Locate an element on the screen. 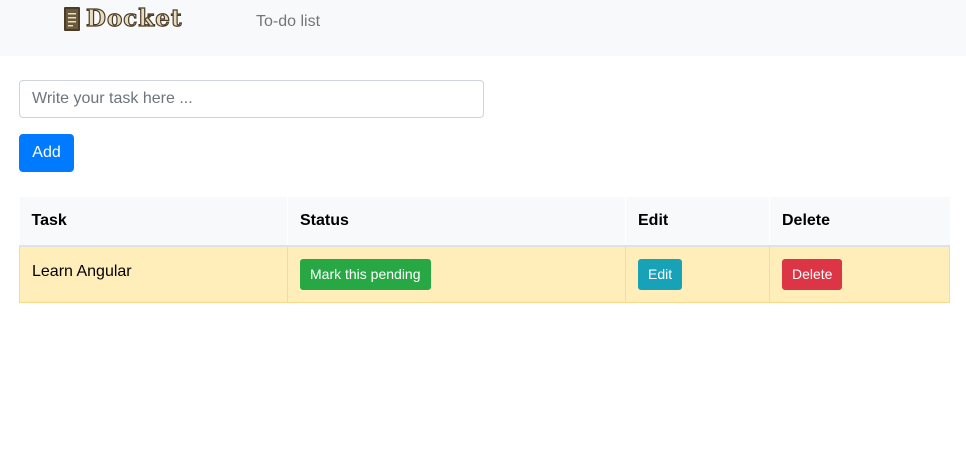  brand-logo: Docket is located at coordinates (122, 18).